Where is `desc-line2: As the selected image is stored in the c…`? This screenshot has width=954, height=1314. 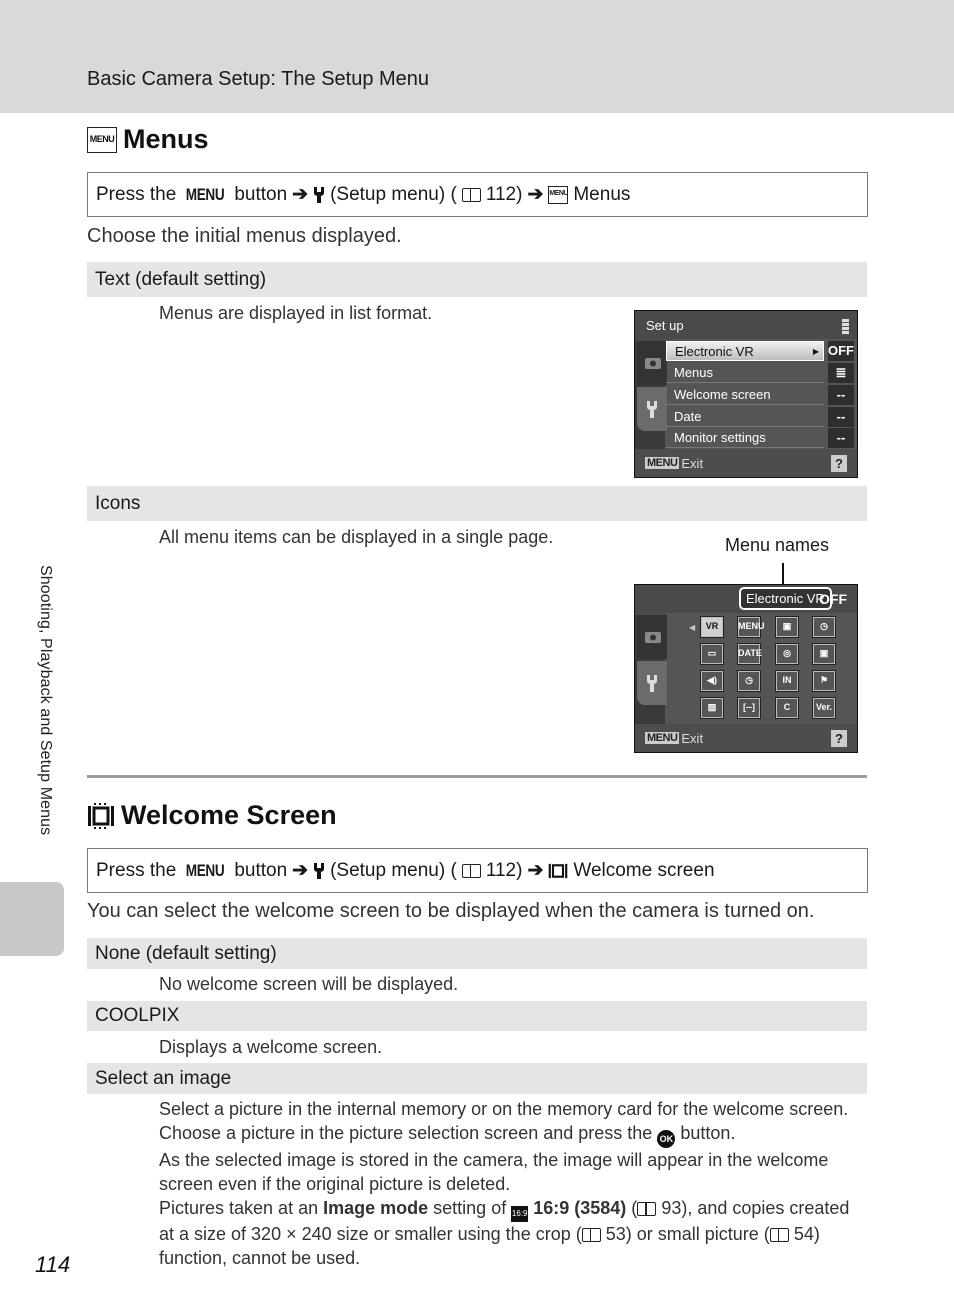
desc-line2: As the selected image is stored in the c… is located at coordinates (494, 1172).